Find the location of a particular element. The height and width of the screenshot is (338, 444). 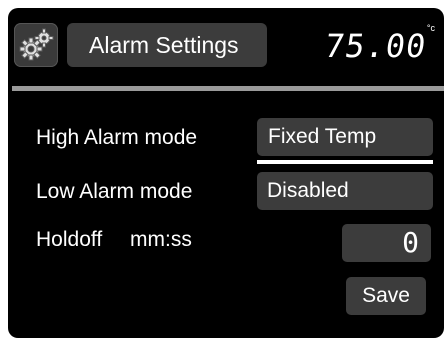

settings-button is located at coordinates (36, 45).